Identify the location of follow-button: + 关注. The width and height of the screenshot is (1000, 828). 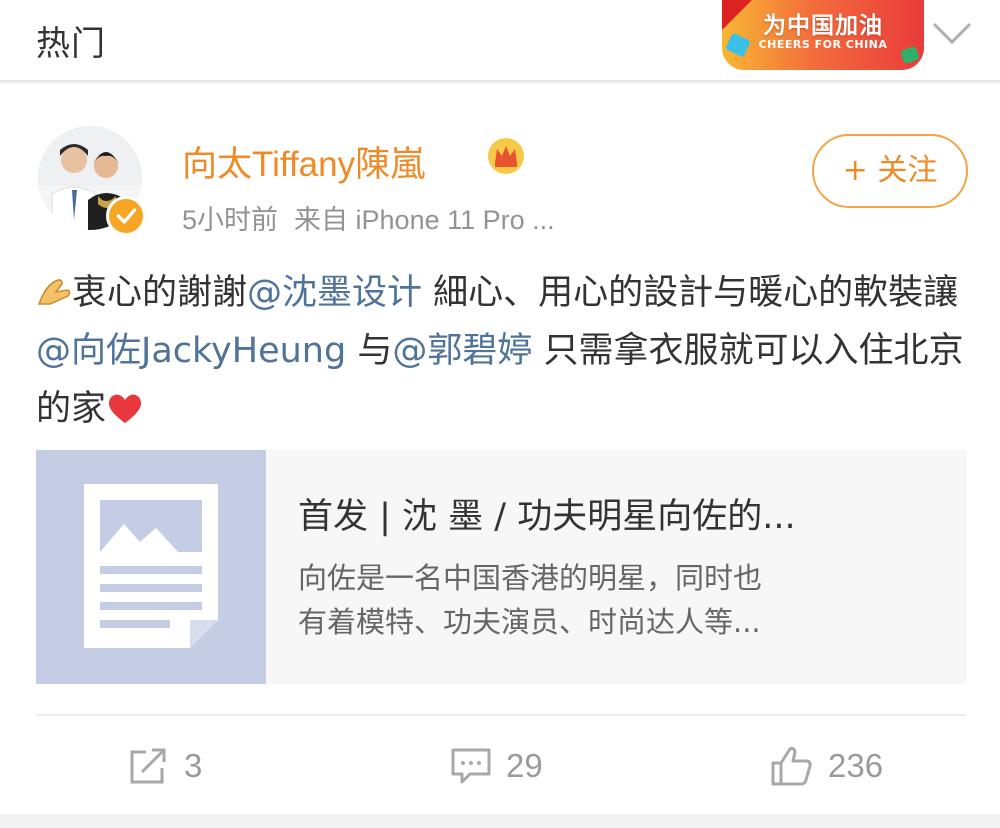
(890, 171).